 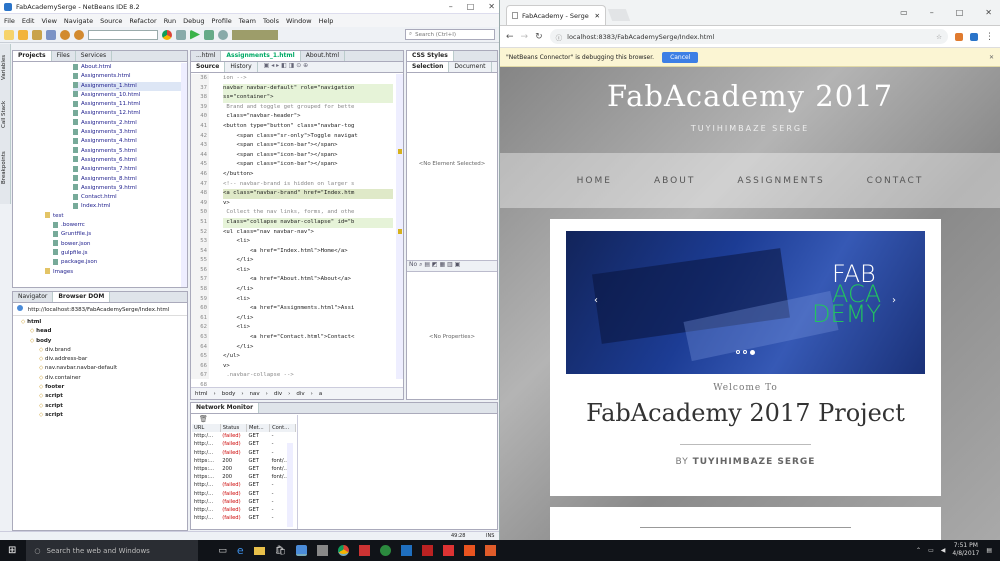 I want to click on close-tab-icon: ✕, so click(x=597, y=16).